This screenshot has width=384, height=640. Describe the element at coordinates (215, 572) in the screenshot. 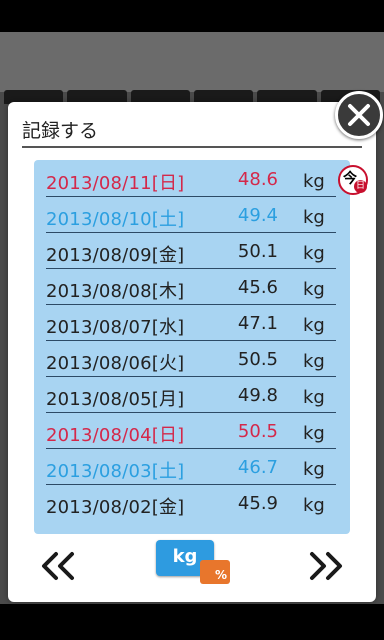

I see `unit-percent-button: %` at that location.